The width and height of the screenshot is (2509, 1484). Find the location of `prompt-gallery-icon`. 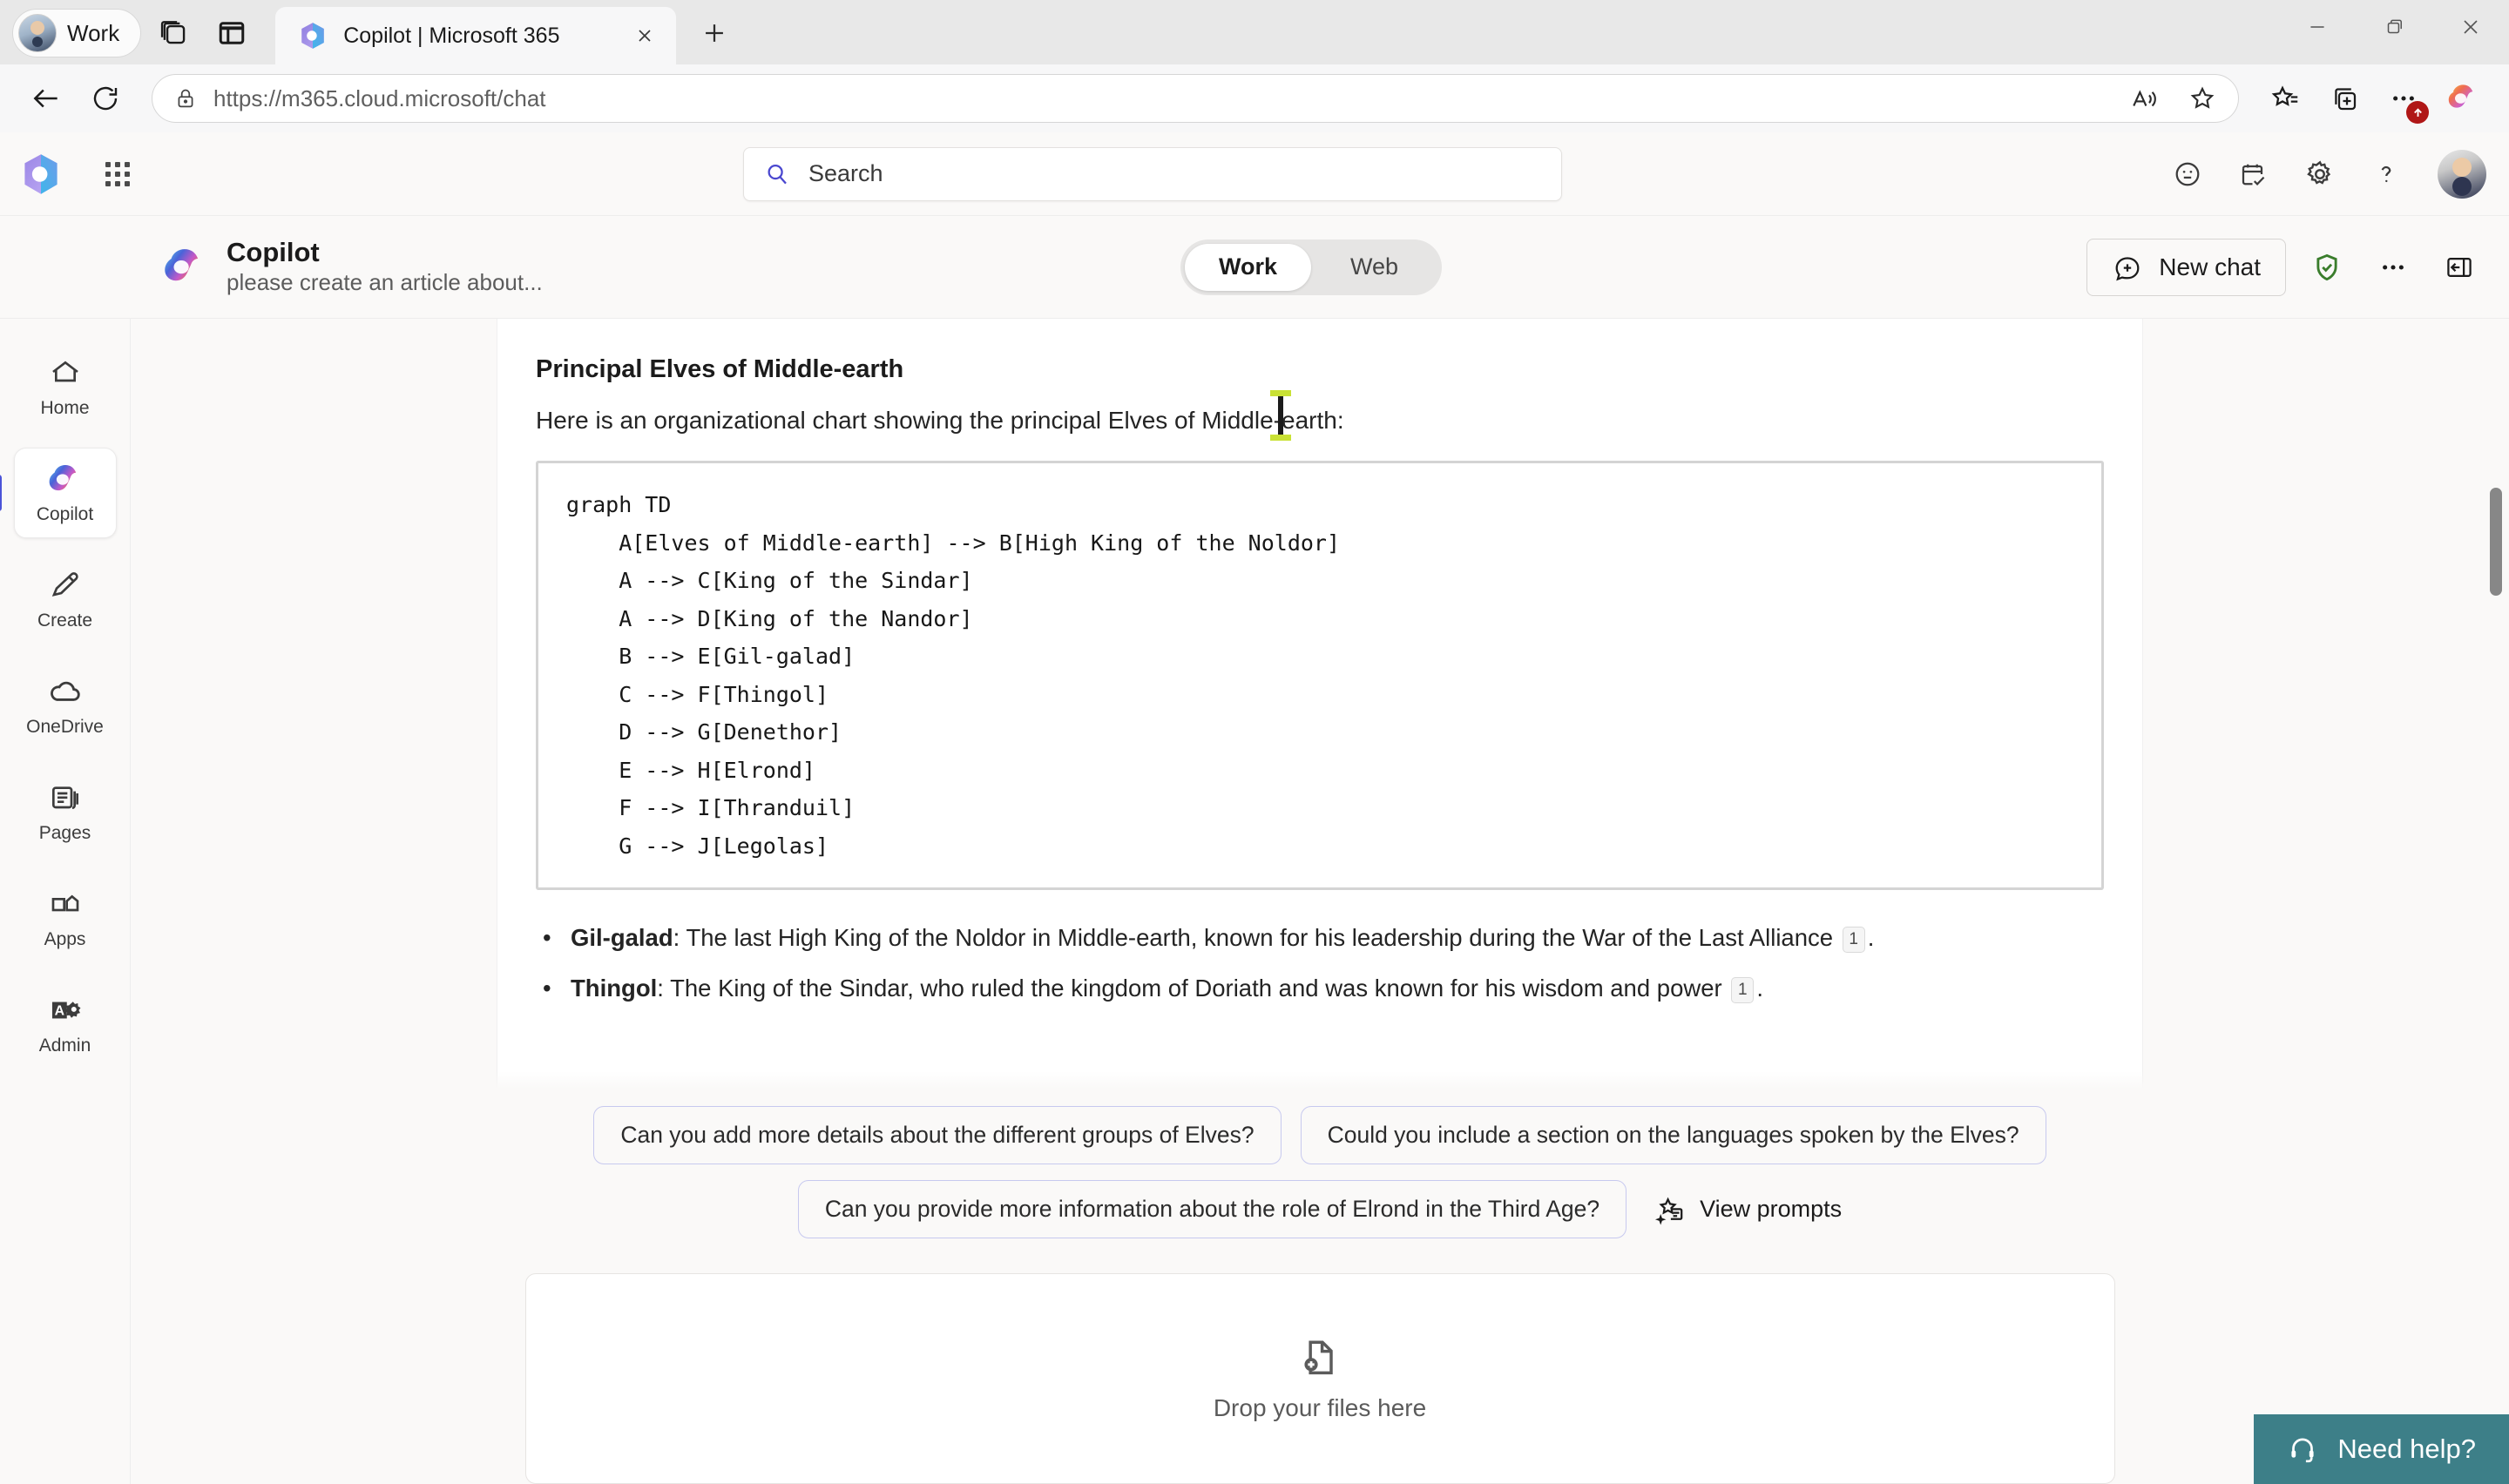

prompt-gallery-icon is located at coordinates (1670, 1209).